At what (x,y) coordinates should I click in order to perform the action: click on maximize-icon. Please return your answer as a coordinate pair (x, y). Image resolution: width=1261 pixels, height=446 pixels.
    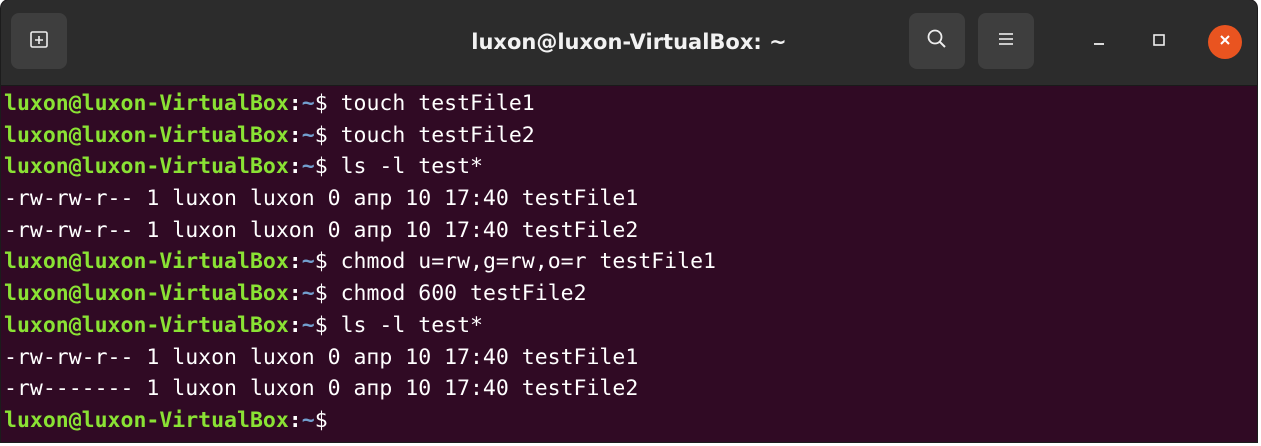
    Looking at the image, I should click on (1159, 42).